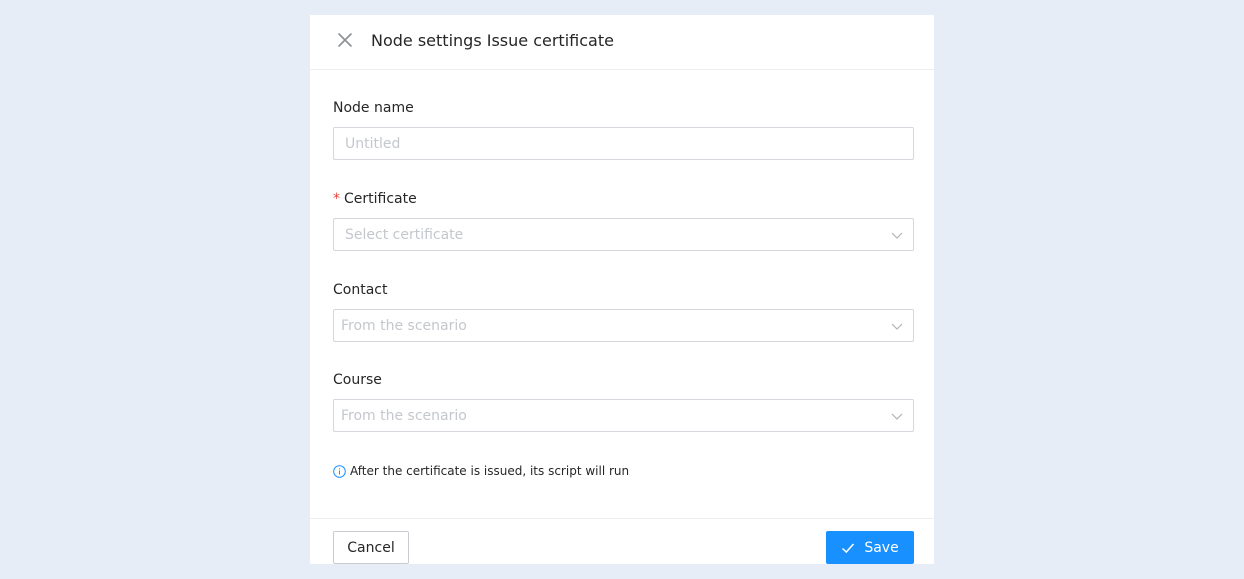  Describe the element at coordinates (623, 415) in the screenshot. I see `course-select: From the scenario` at that location.